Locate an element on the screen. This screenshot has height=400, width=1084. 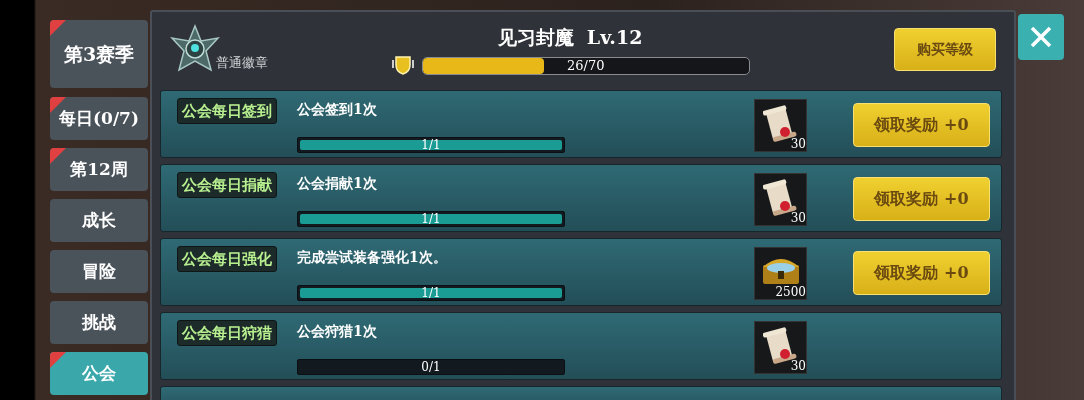
sidebar-tab: 每日(0/7) is located at coordinates (99, 118).